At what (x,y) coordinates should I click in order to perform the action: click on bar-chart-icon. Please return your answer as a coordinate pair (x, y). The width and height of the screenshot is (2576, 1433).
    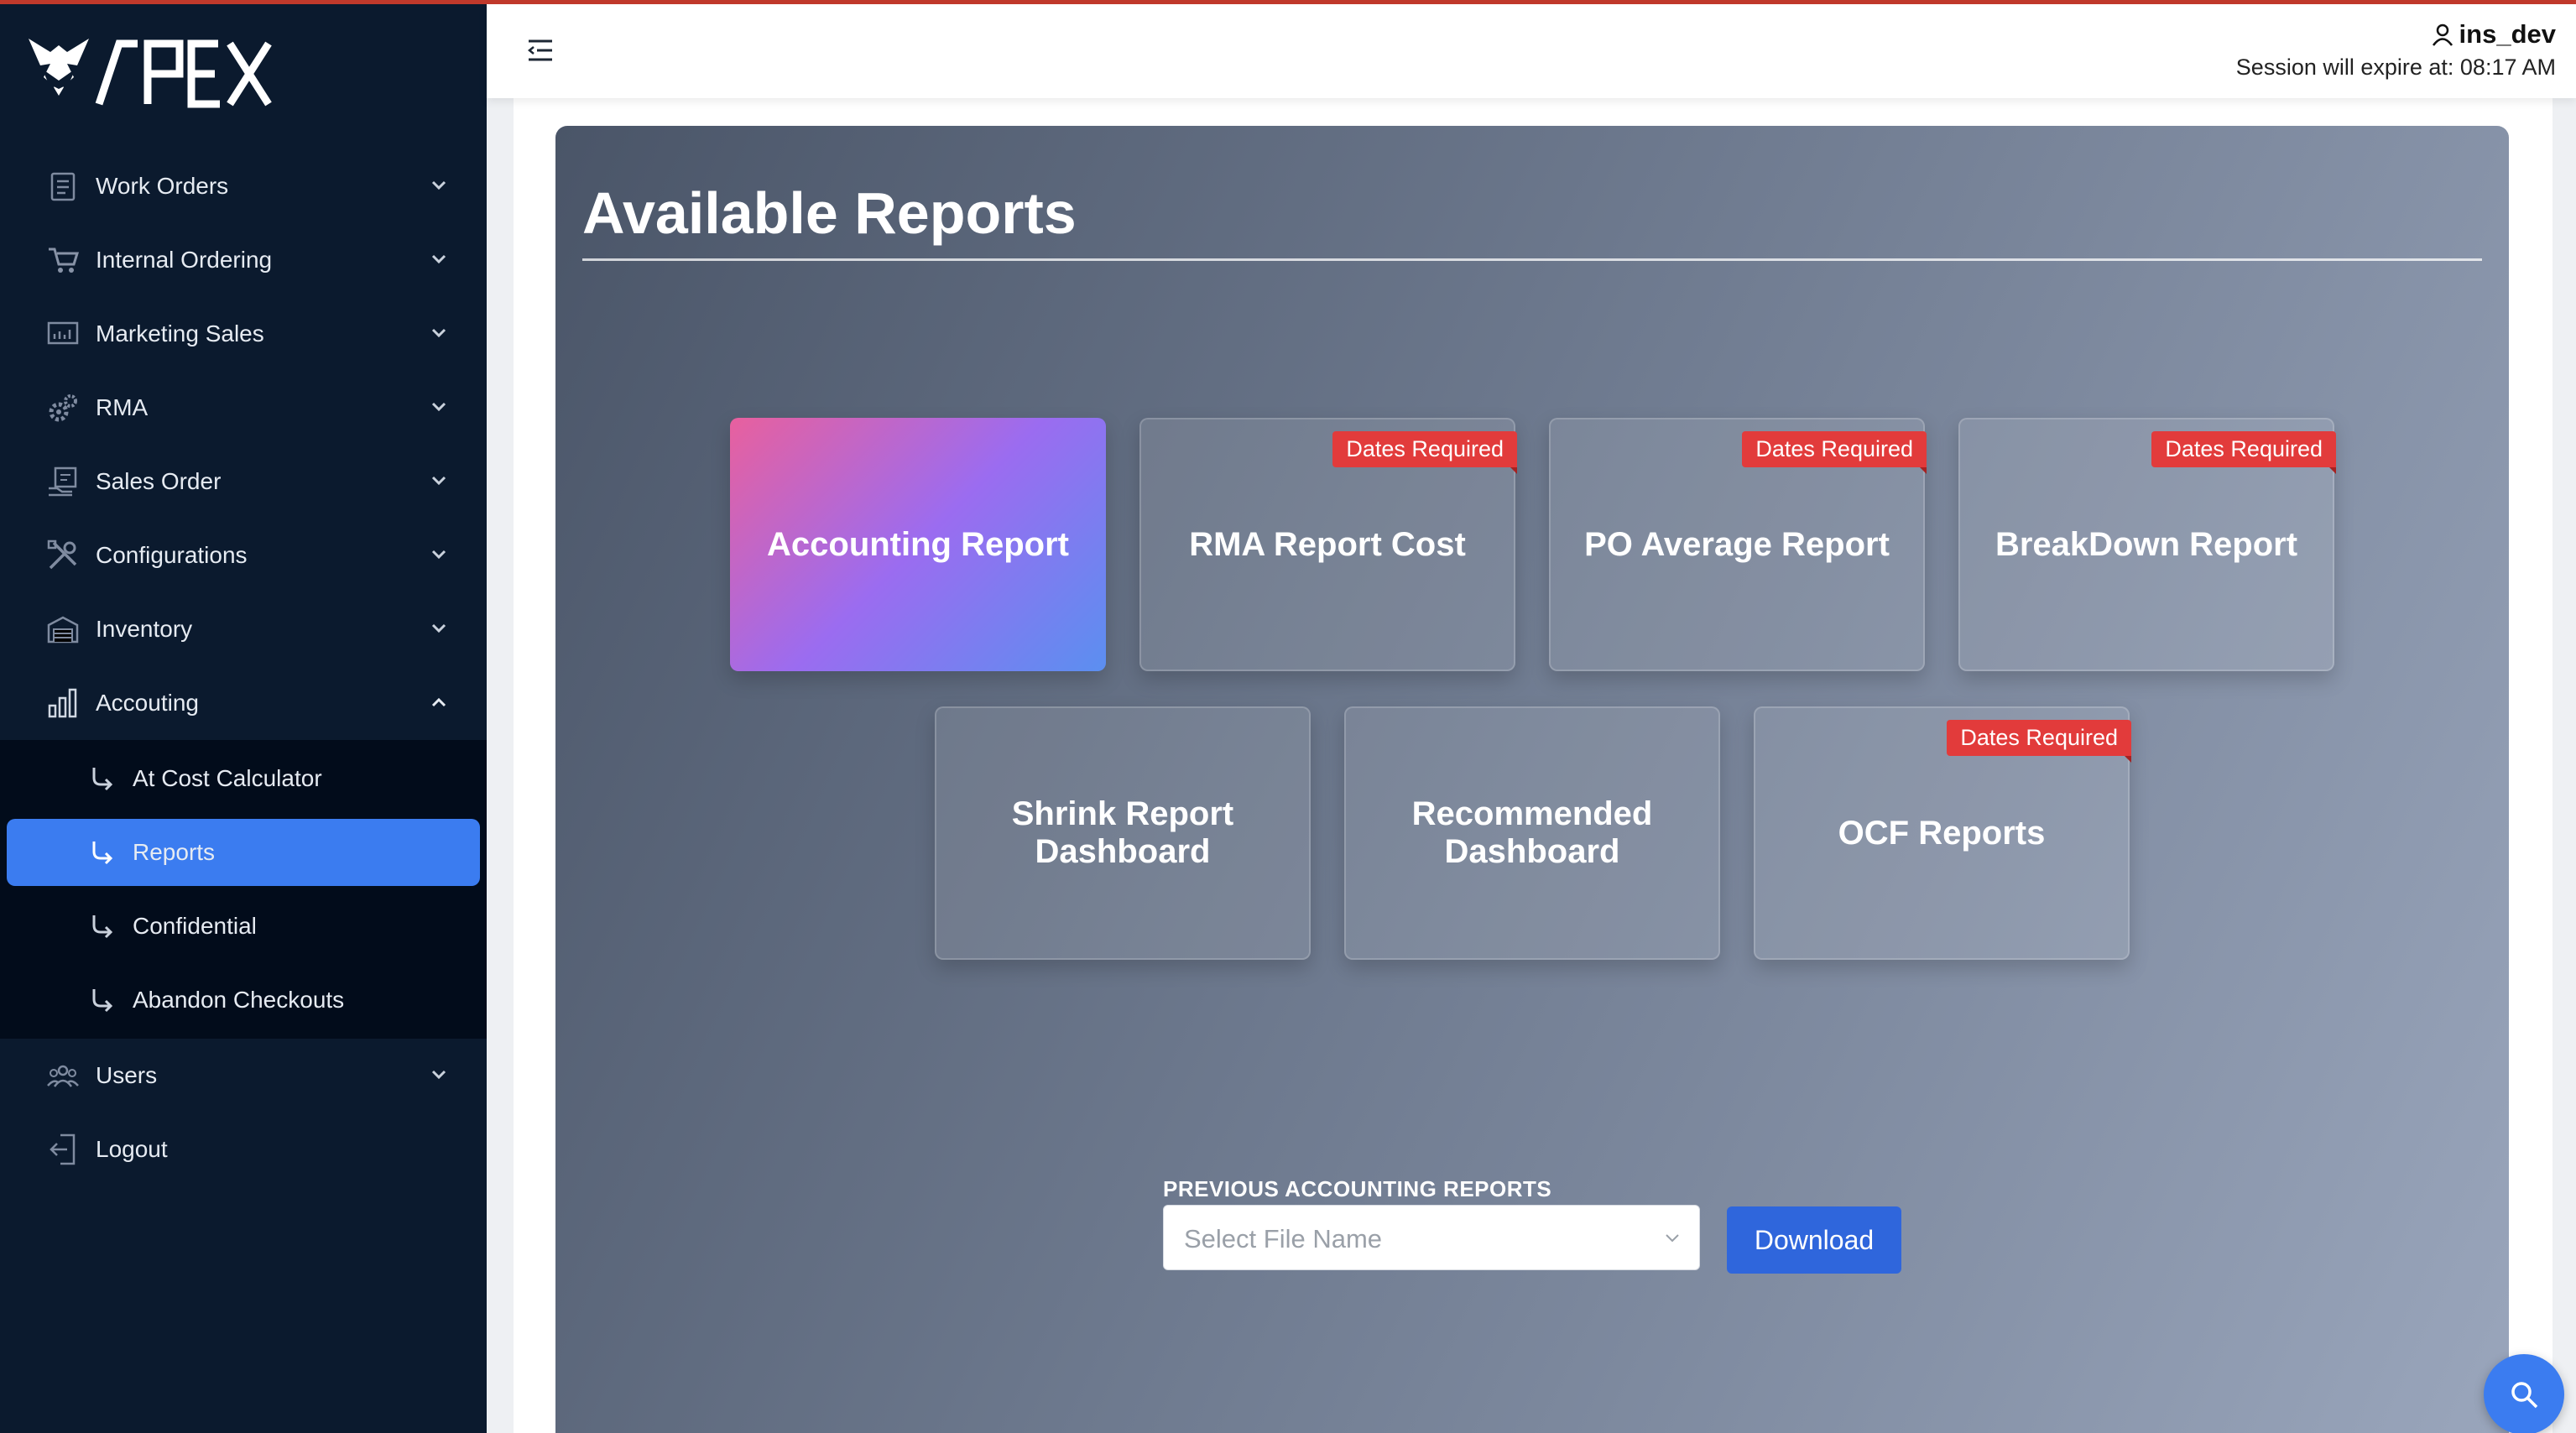
    Looking at the image, I should click on (63, 703).